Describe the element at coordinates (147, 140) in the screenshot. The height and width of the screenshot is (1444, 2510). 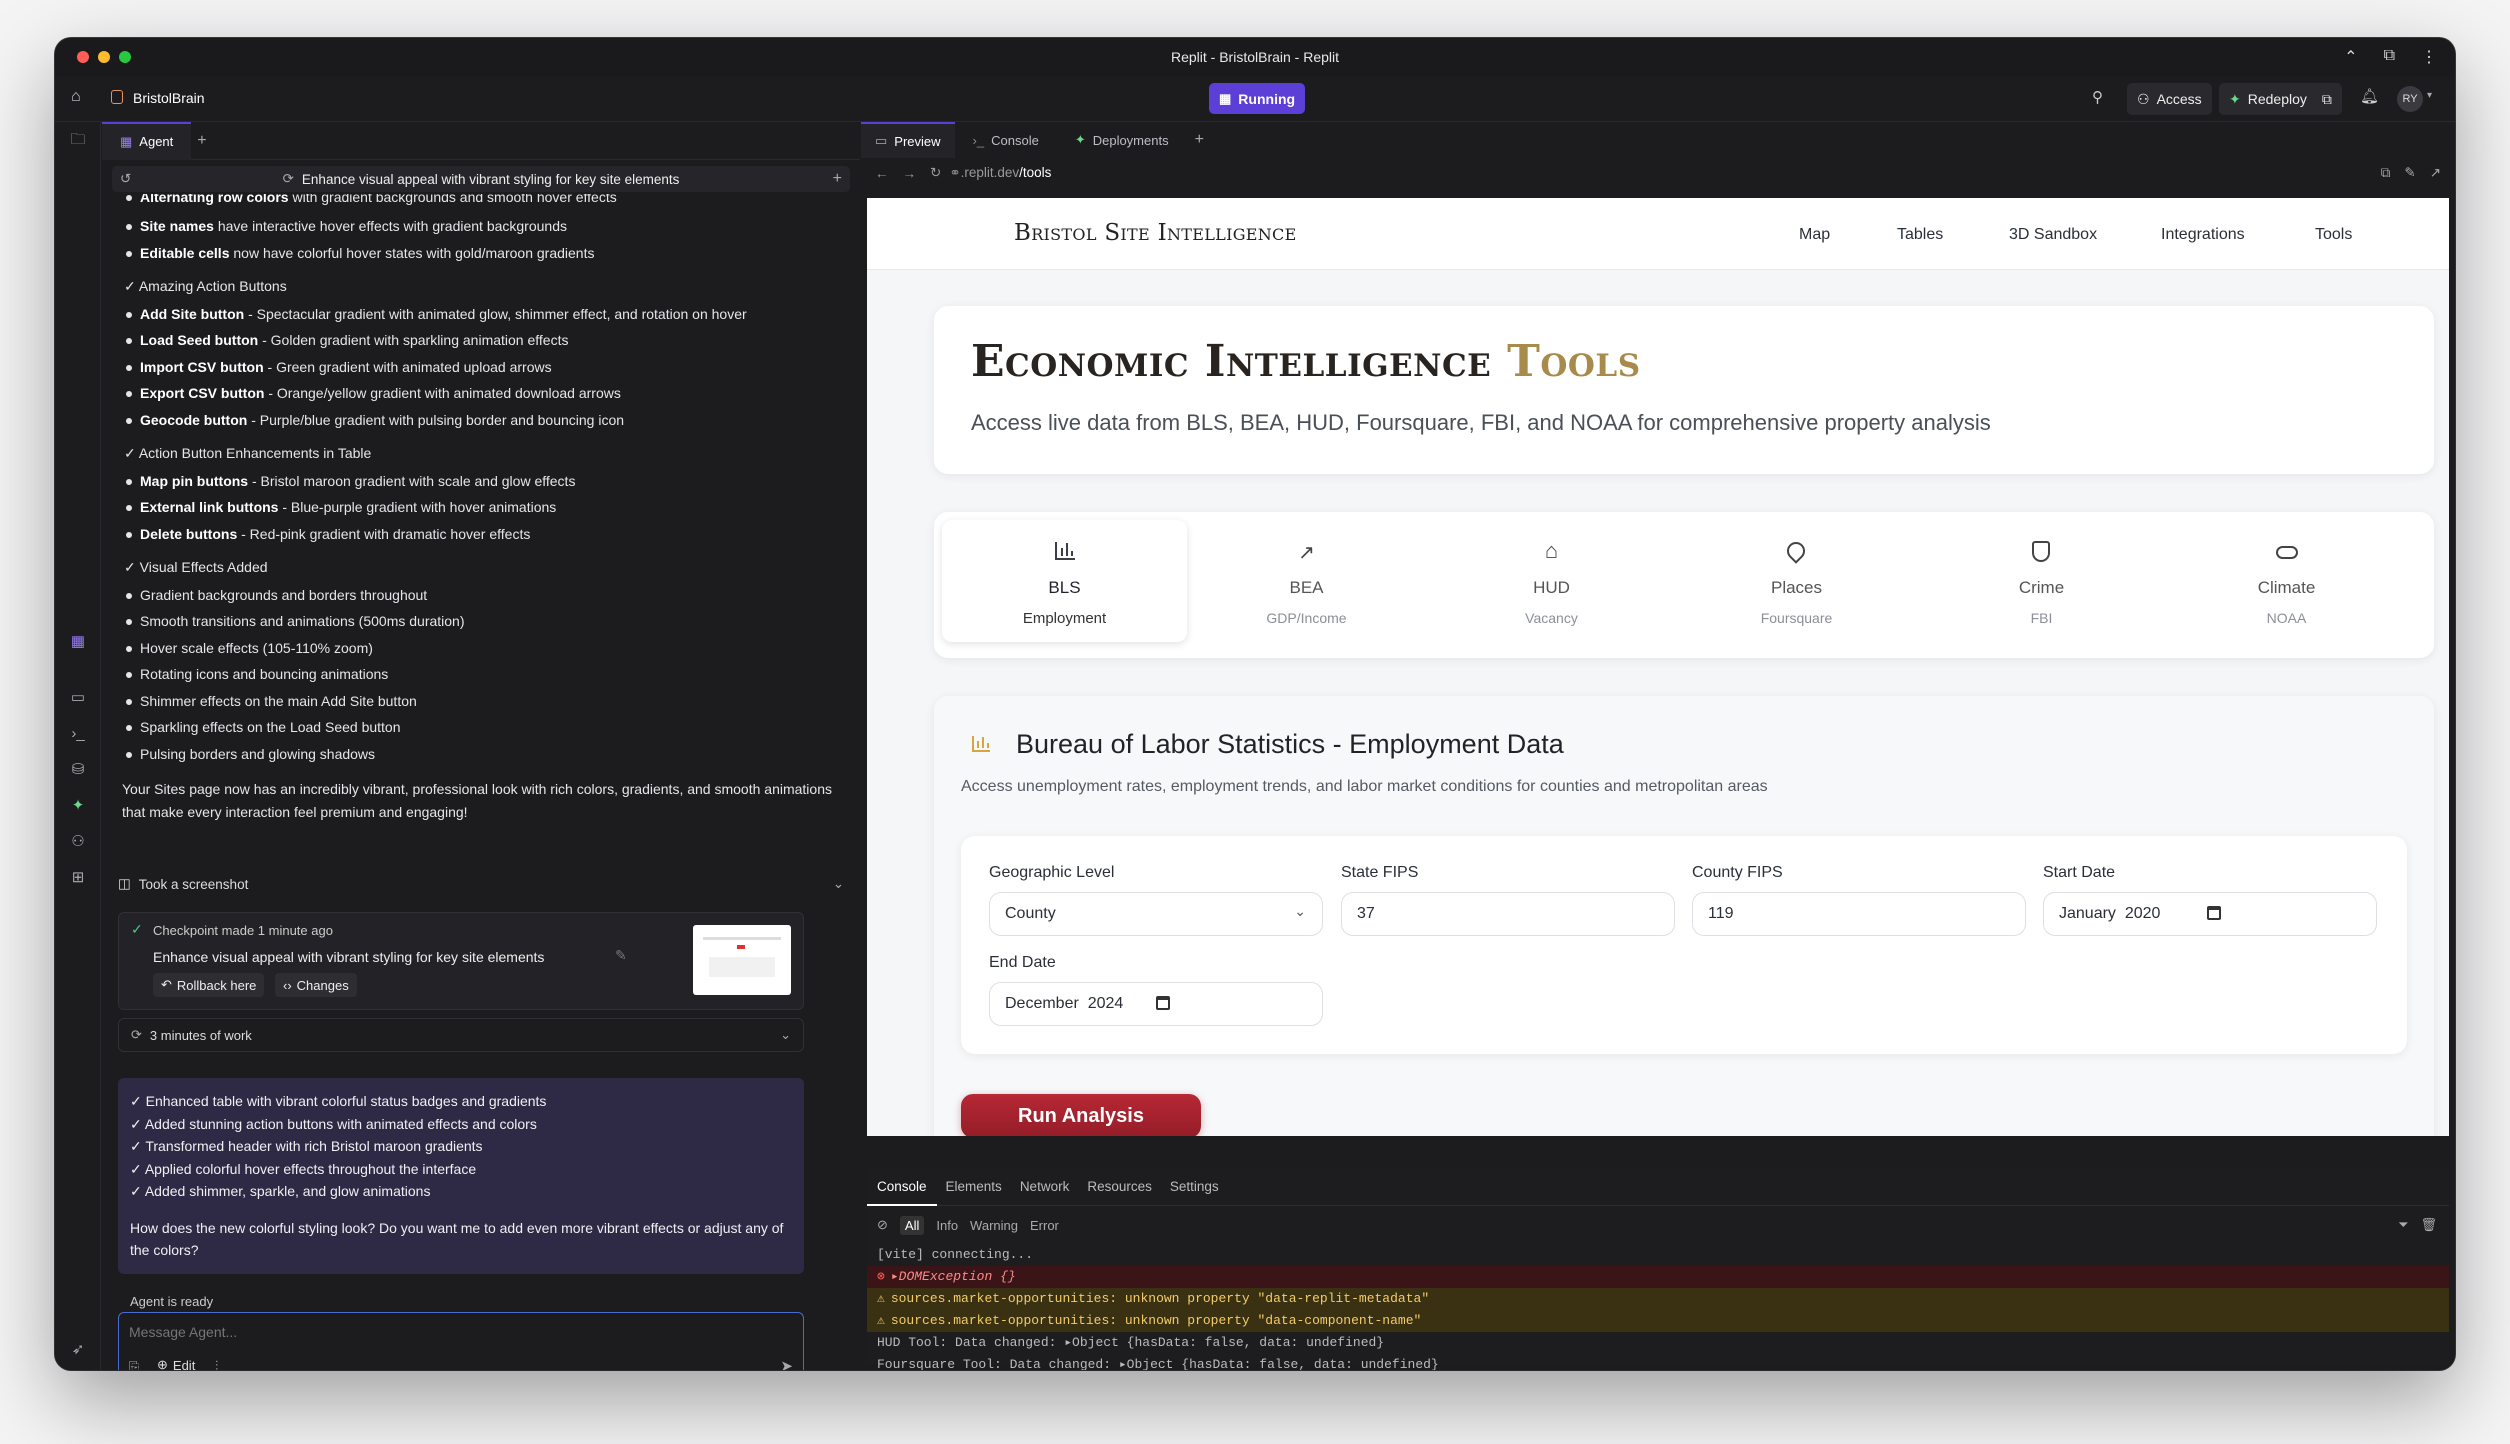
I see `tab-agent: ▦ Agent` at that location.